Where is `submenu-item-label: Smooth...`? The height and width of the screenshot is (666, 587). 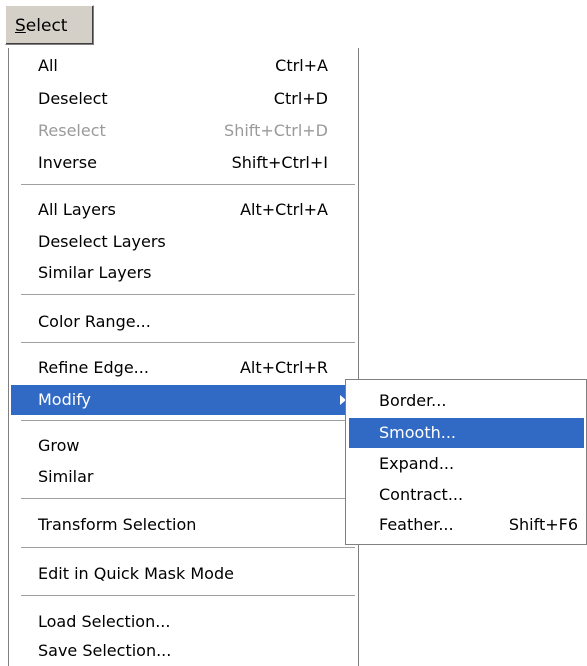
submenu-item-label: Smooth... is located at coordinates (417, 432).